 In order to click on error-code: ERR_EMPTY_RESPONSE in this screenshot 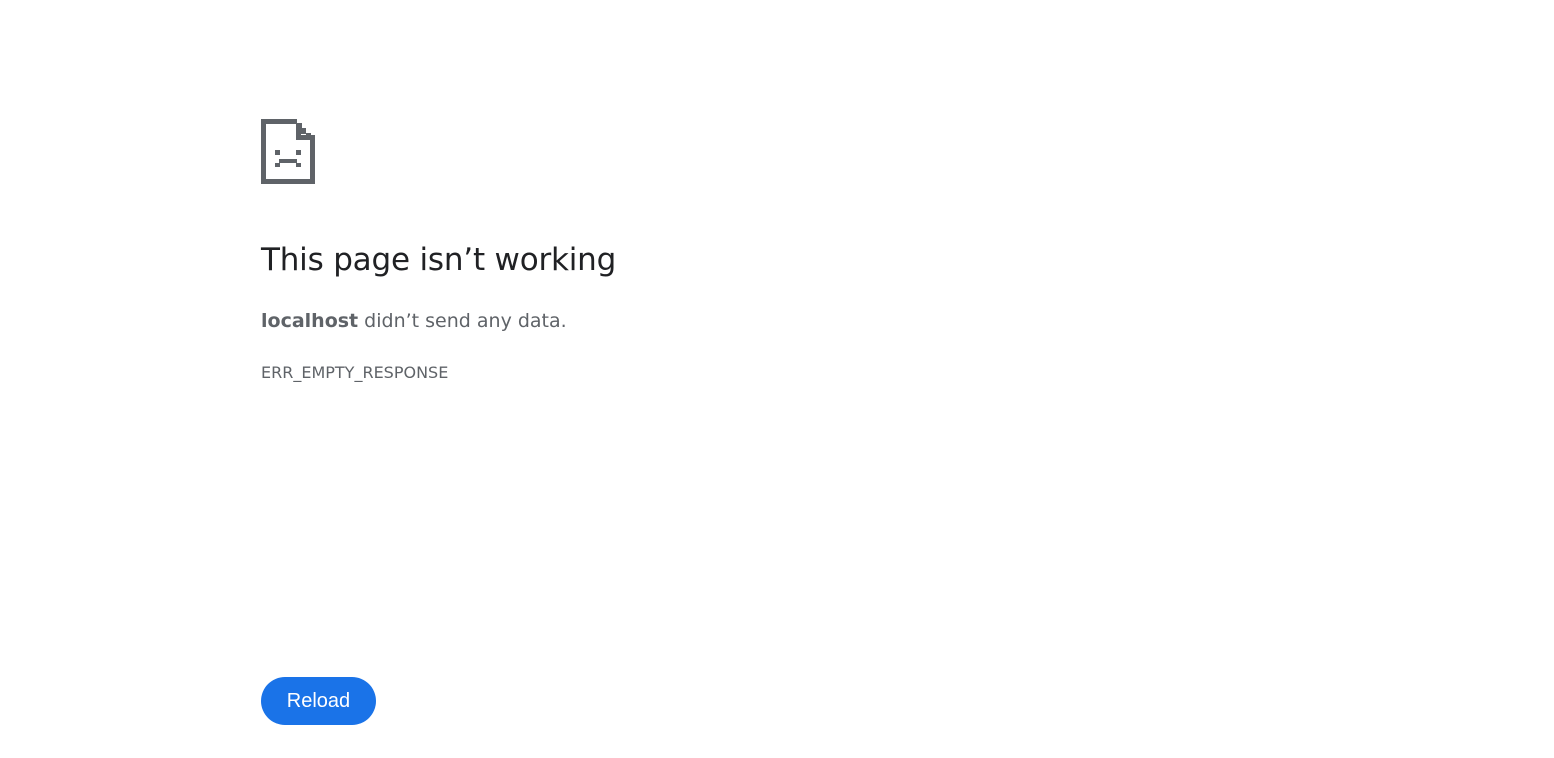, I will do `click(355, 372)`.